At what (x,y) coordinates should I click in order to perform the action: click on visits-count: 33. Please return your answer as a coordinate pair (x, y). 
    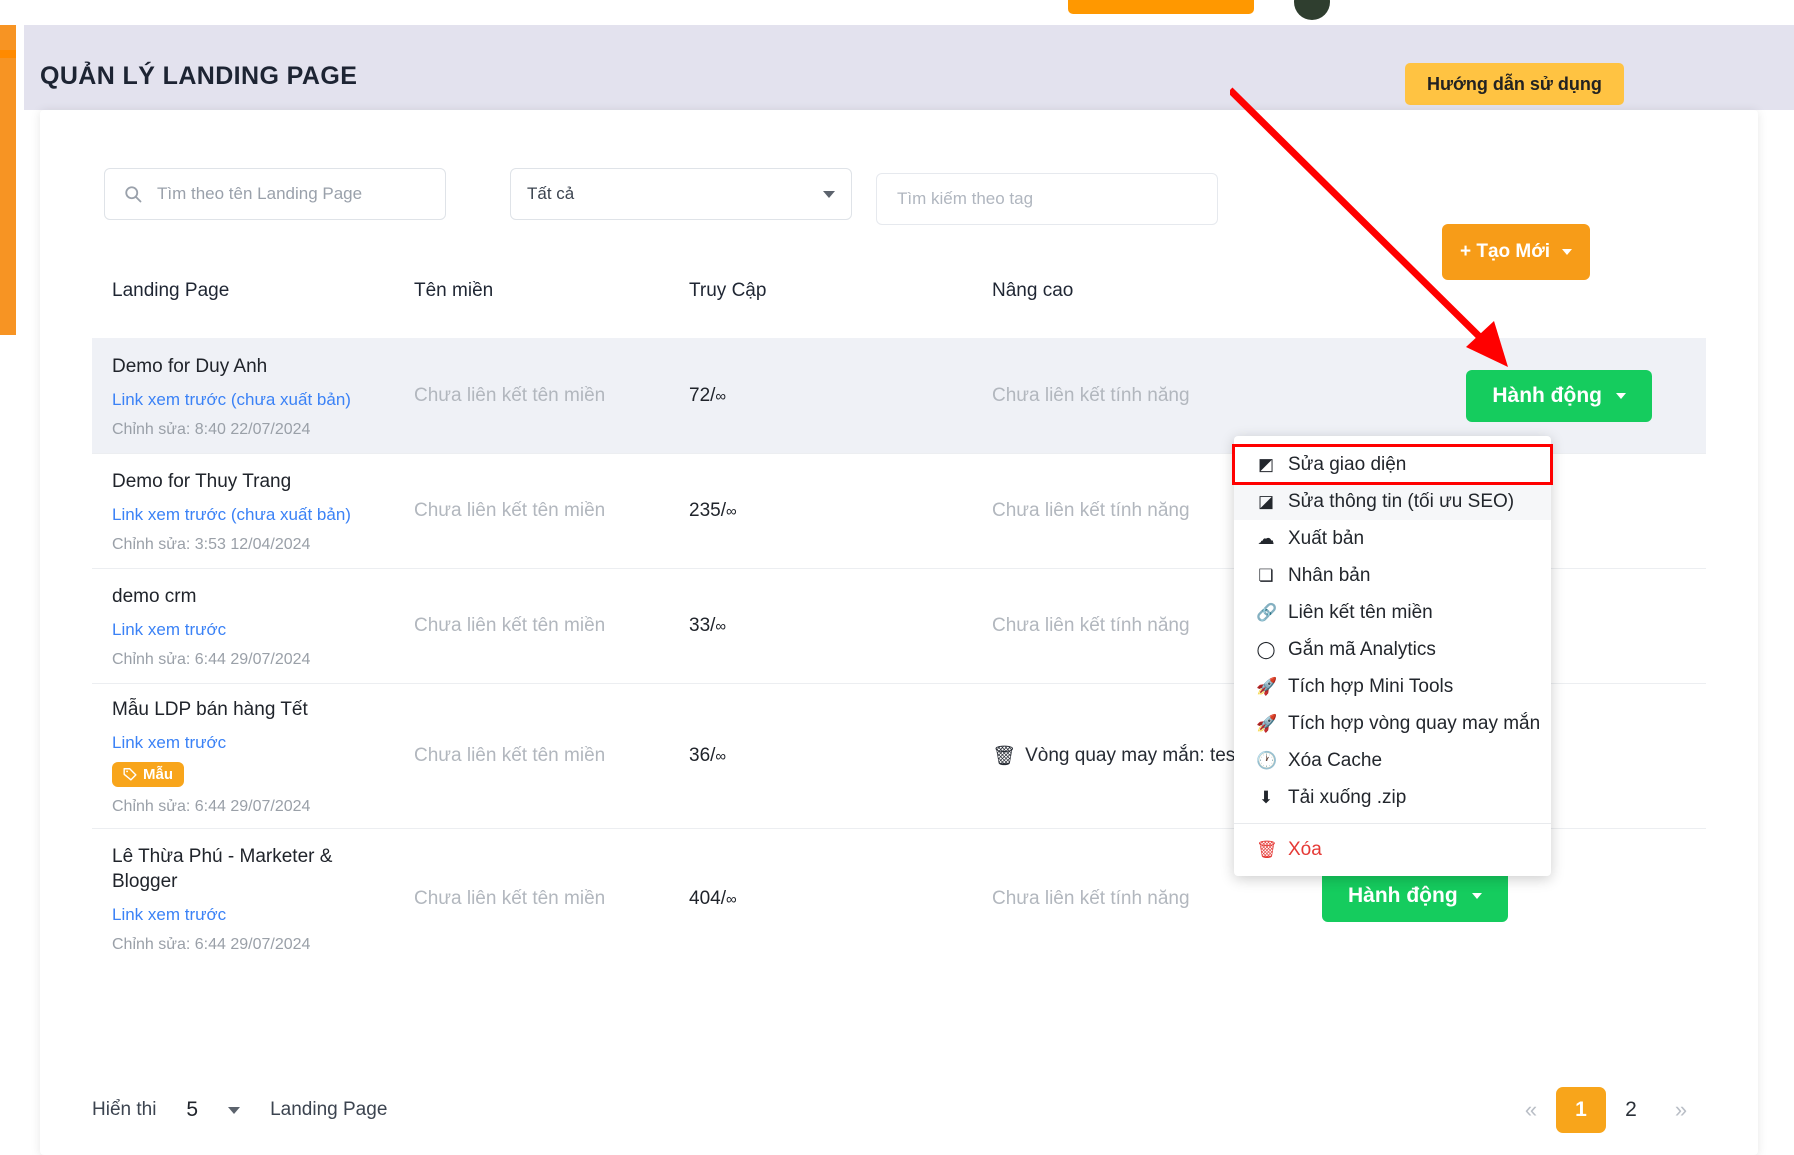
    Looking at the image, I should click on (700, 625).